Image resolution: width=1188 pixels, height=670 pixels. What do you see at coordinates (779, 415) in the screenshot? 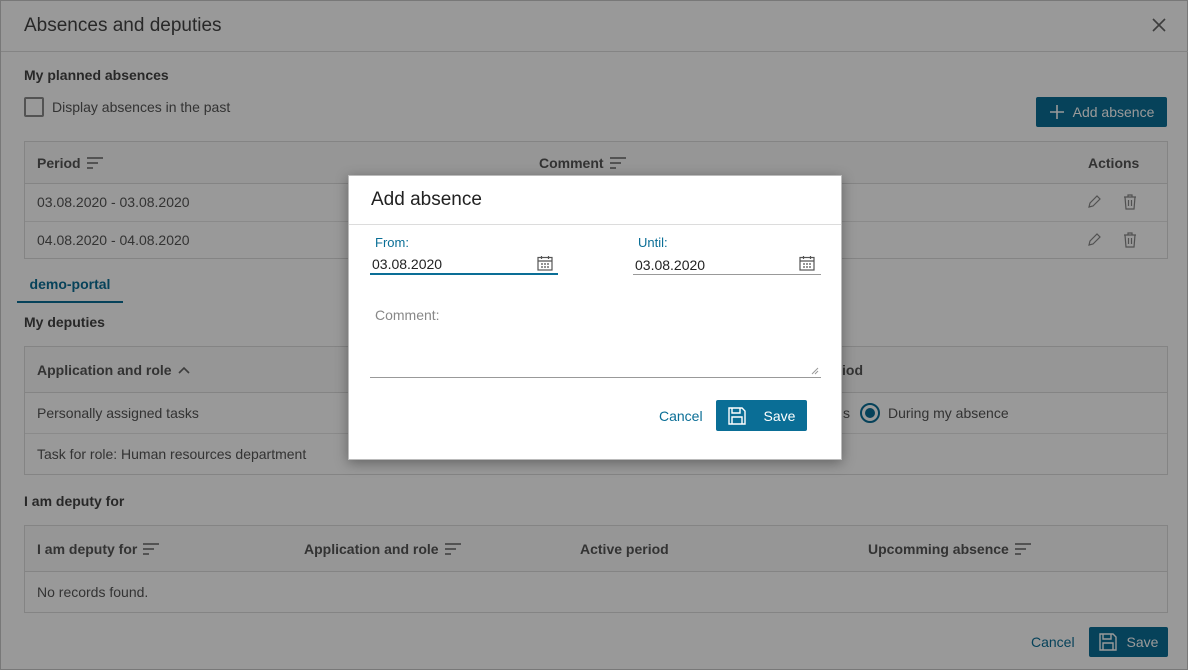
I see `modal-save-label: Save` at bounding box center [779, 415].